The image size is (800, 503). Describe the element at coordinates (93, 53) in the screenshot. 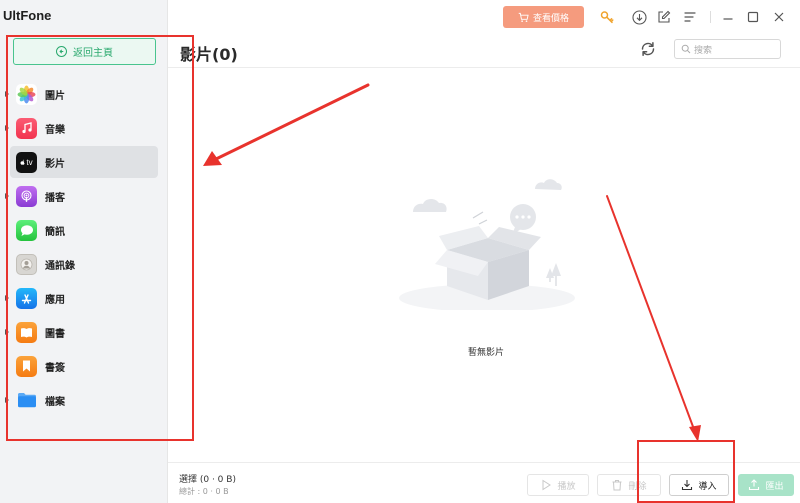

I see `back-home-label: 返回主頁` at that location.